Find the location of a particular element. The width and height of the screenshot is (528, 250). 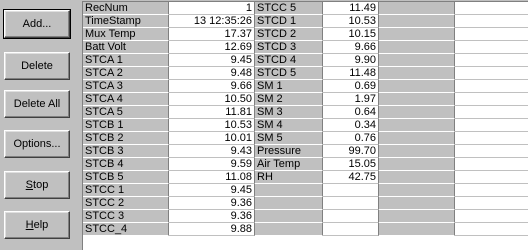

grid-value-cell: 42.75 is located at coordinates (351, 177).